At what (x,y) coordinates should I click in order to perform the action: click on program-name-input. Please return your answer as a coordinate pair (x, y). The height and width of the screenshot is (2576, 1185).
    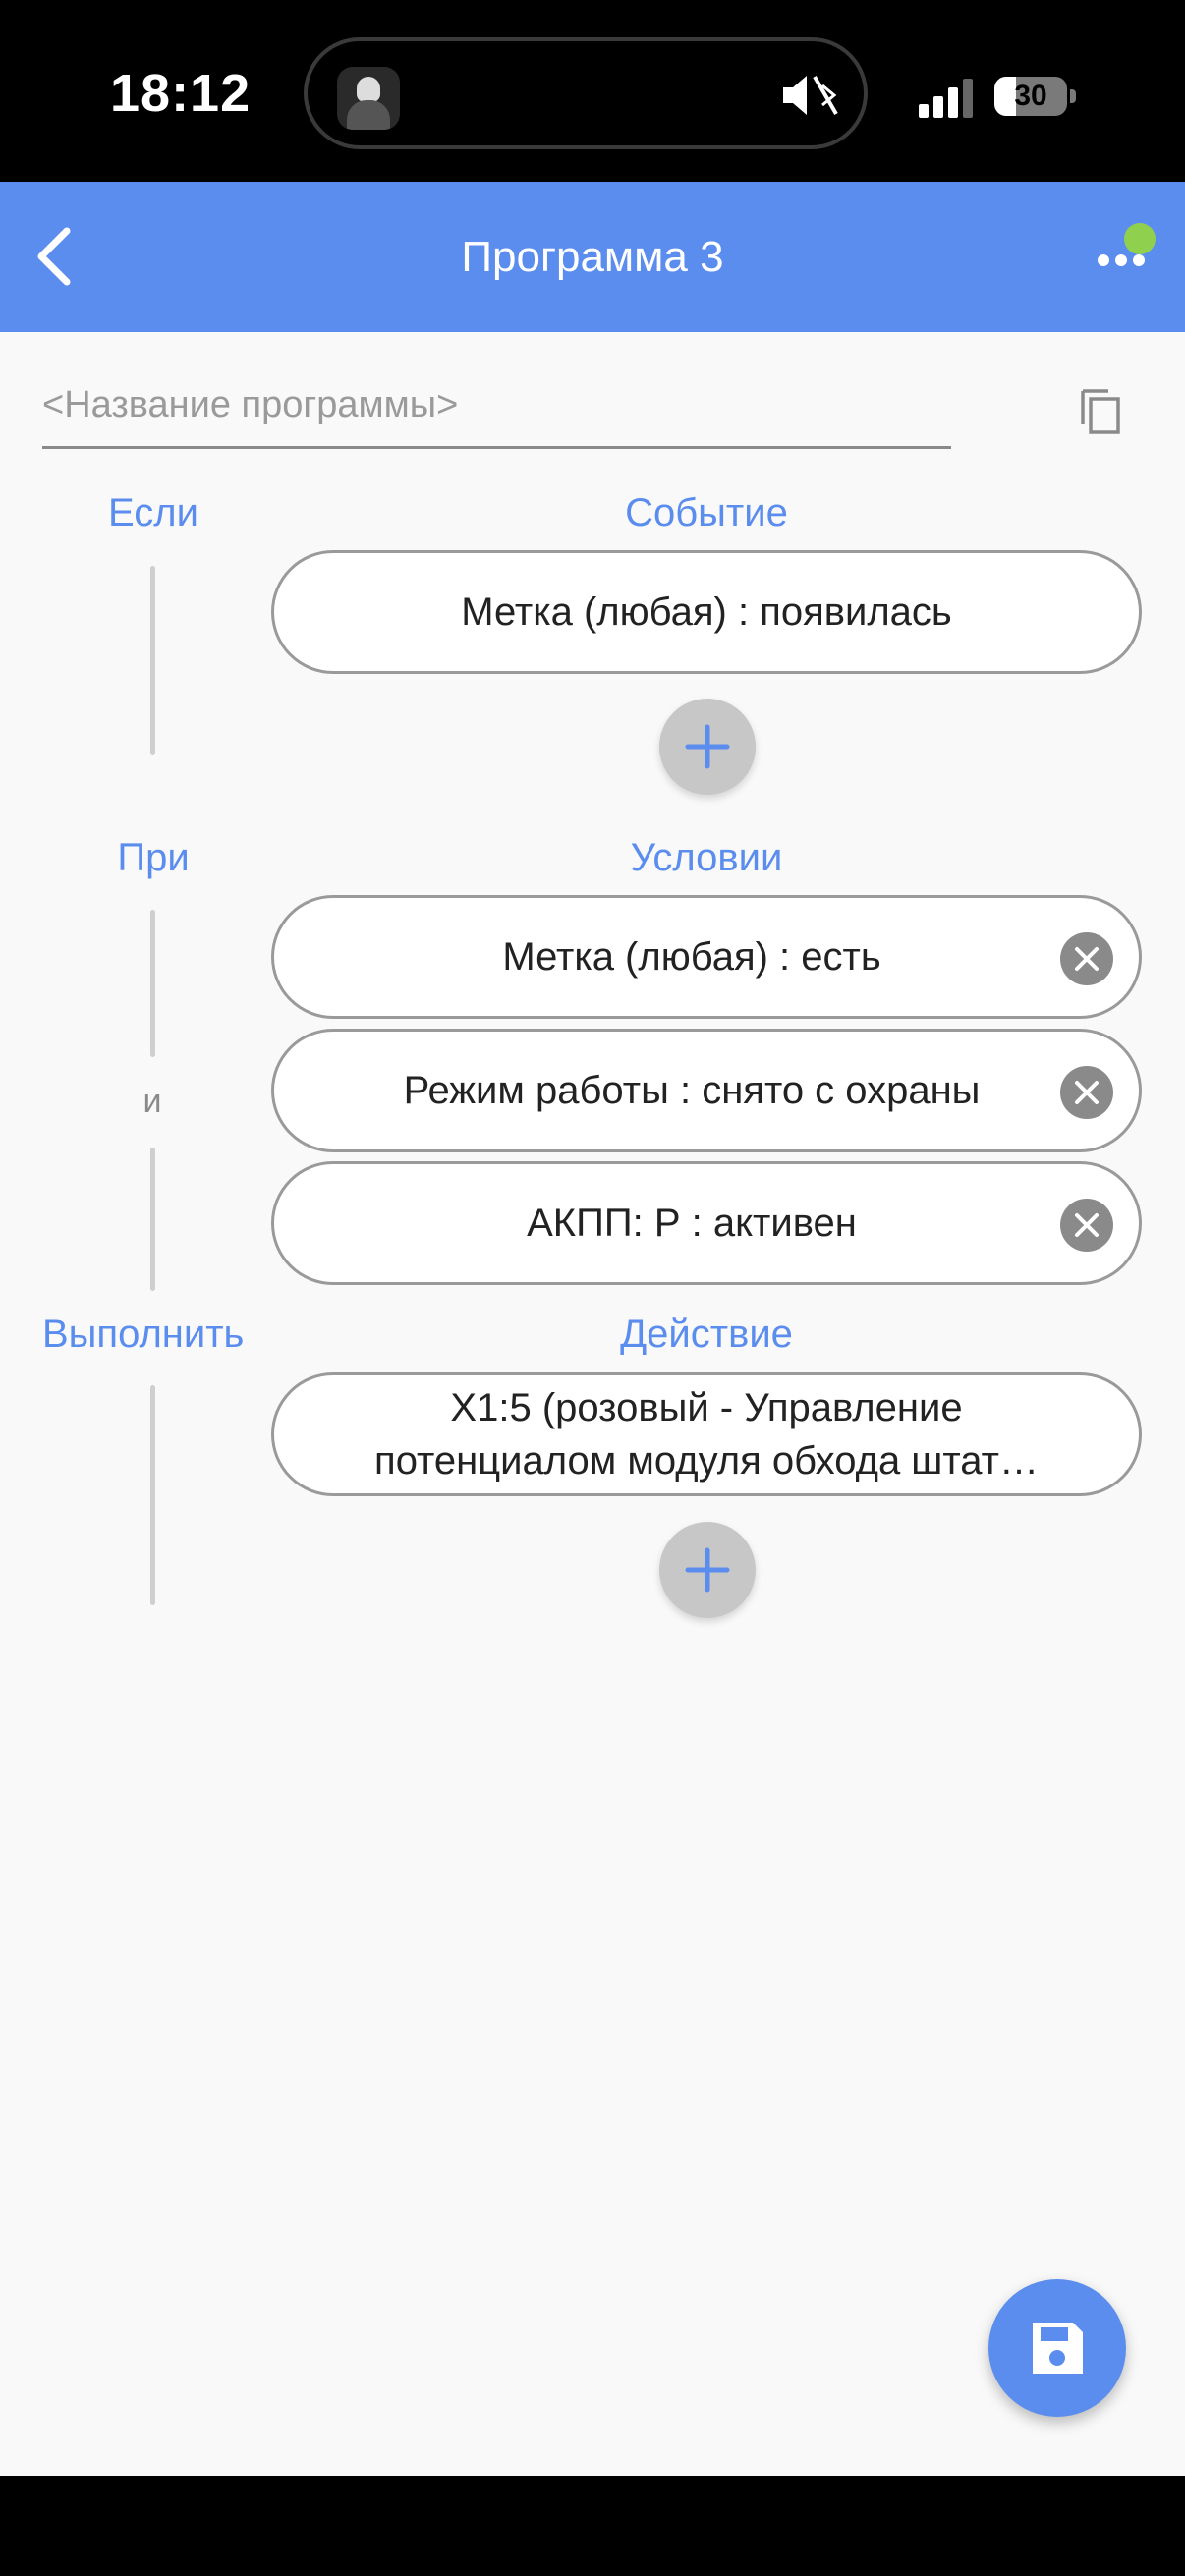
    Looking at the image, I should click on (497, 406).